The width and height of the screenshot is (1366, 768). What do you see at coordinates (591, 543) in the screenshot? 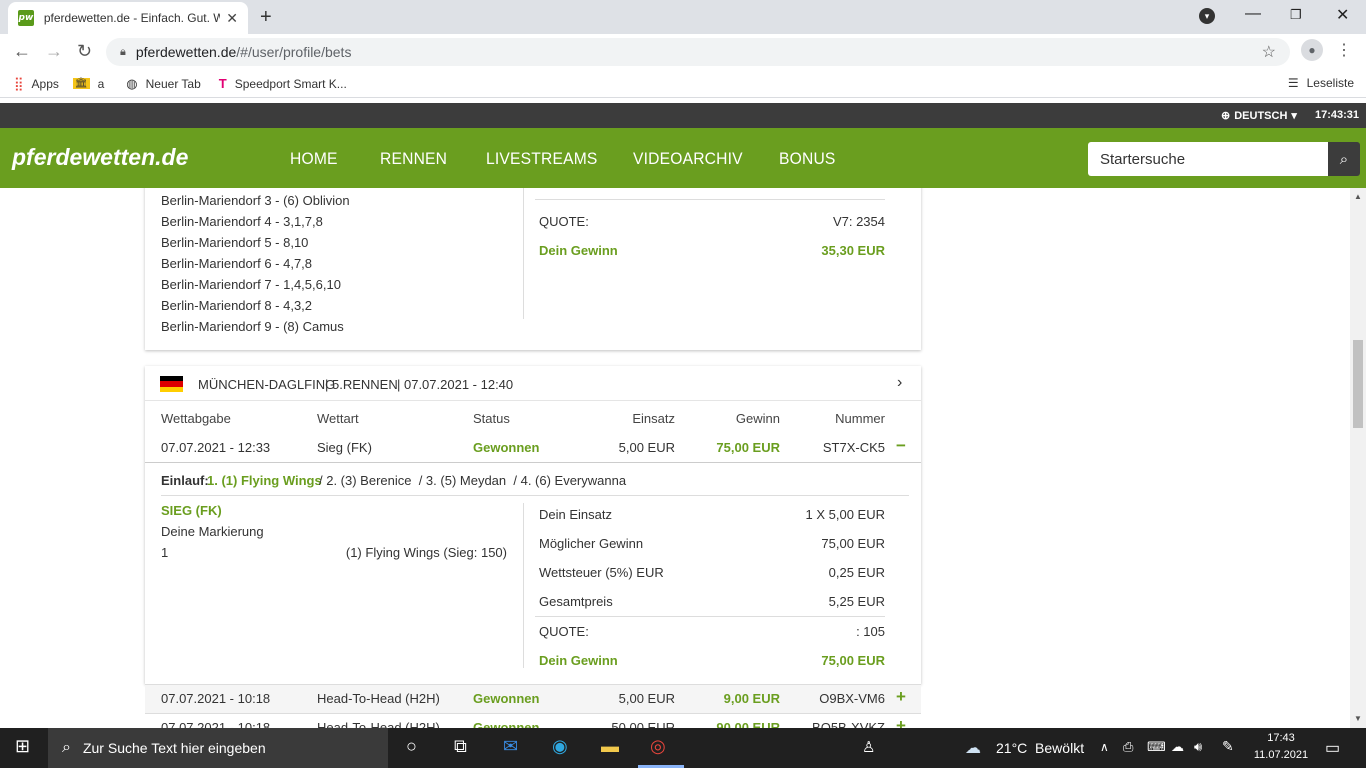
I see `summary-label: Möglicher Gewinn` at bounding box center [591, 543].